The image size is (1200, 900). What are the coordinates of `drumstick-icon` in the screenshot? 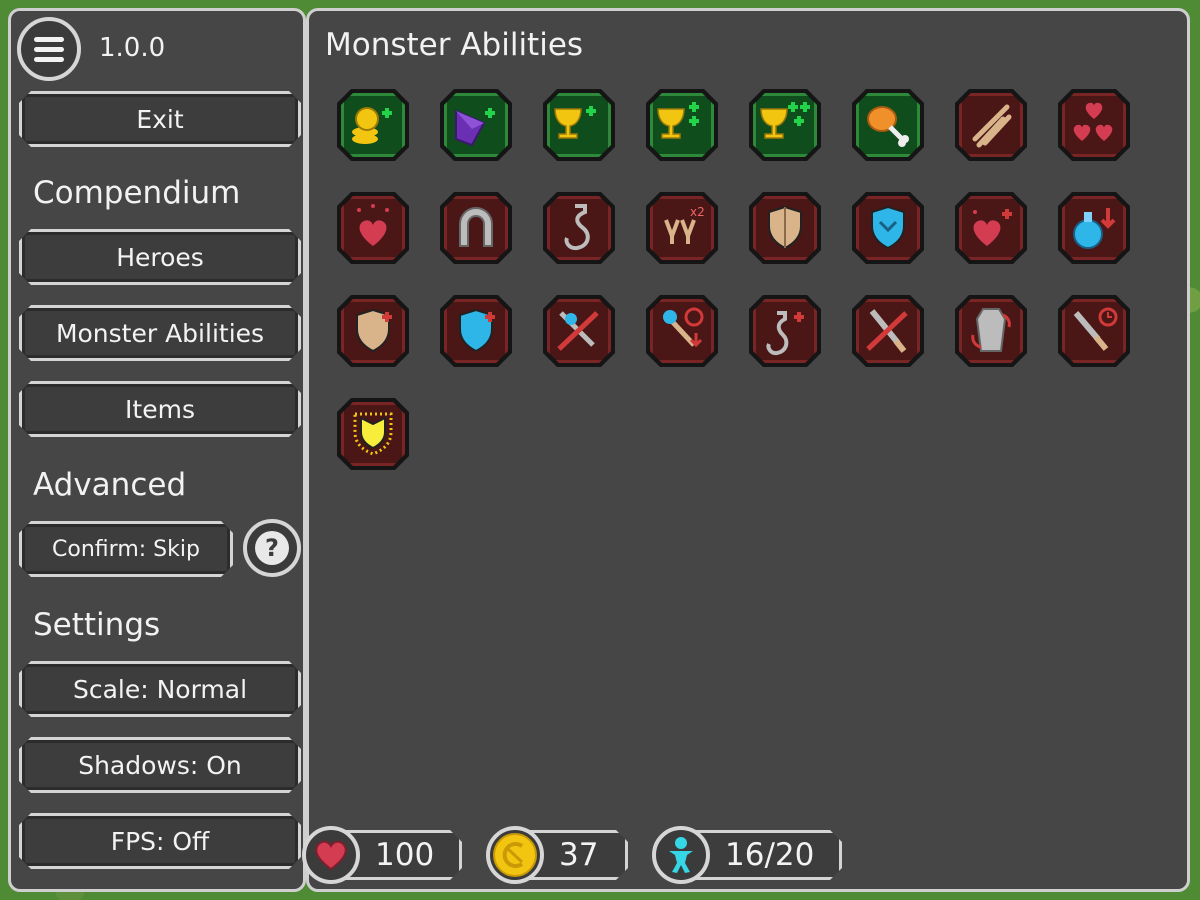 It's located at (888, 126).